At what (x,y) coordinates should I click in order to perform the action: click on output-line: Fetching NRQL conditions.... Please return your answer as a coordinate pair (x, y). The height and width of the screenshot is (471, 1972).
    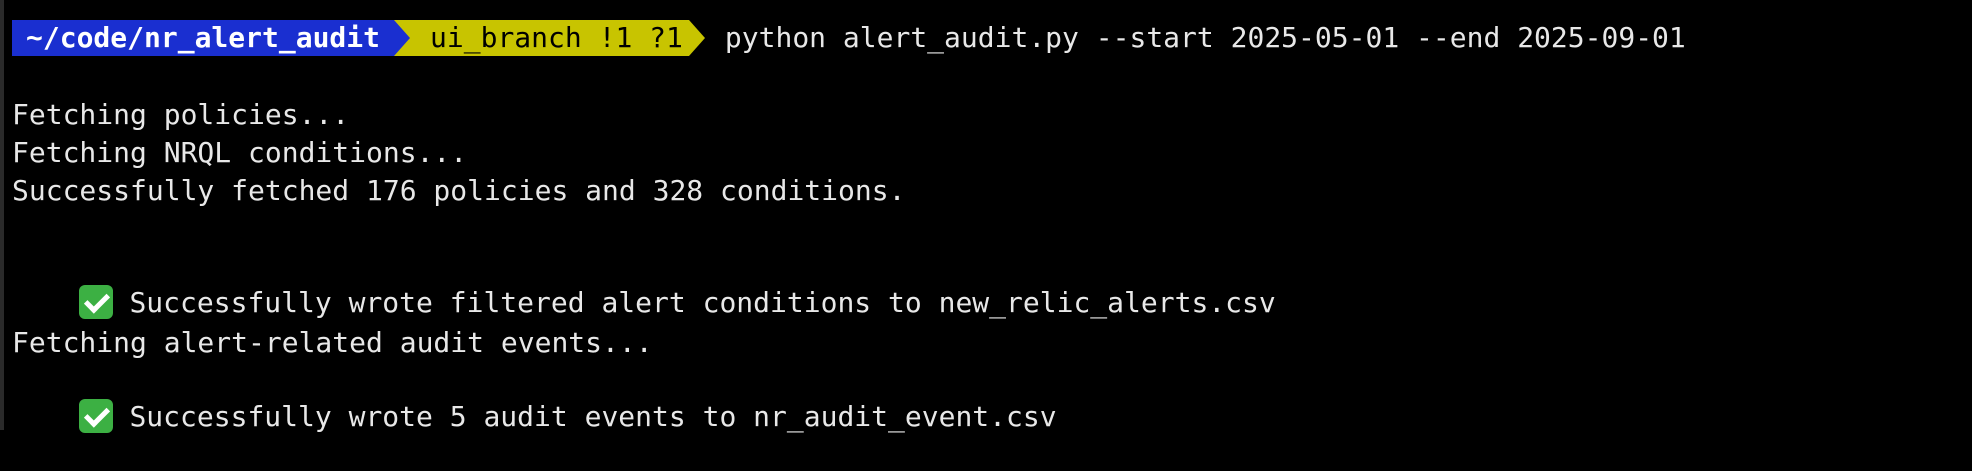
    Looking at the image, I should click on (240, 152).